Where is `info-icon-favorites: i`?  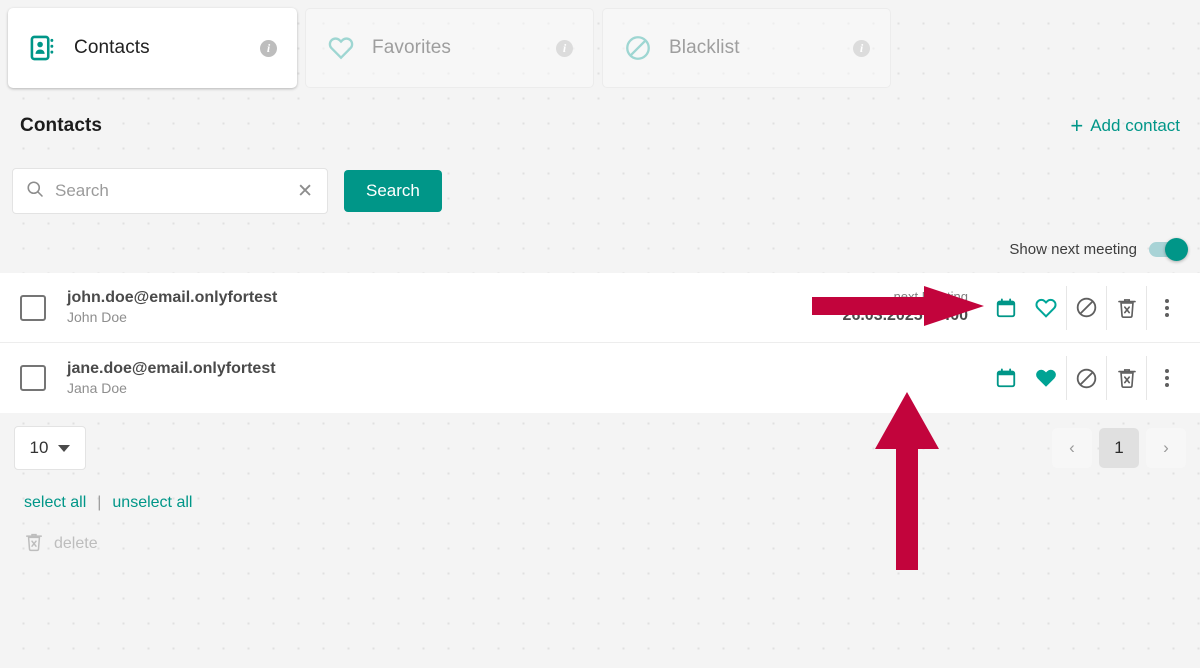
info-icon-favorites: i is located at coordinates (564, 48).